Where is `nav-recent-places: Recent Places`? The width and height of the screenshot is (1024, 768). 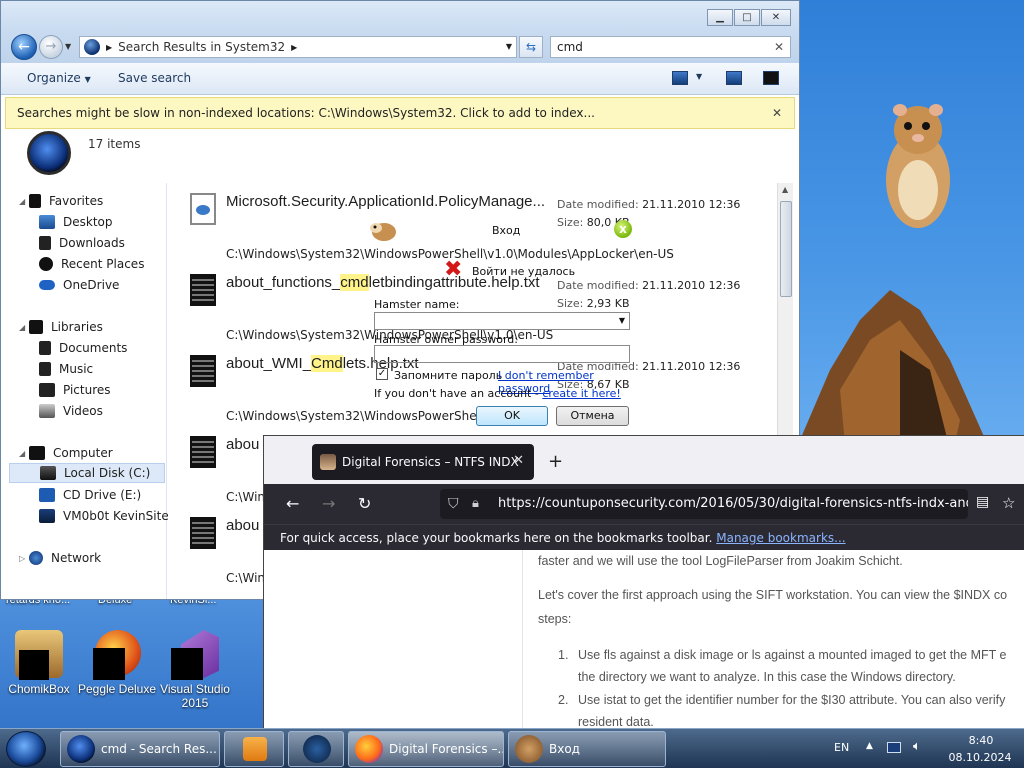
nav-recent-places: Recent Places is located at coordinates (91, 264).